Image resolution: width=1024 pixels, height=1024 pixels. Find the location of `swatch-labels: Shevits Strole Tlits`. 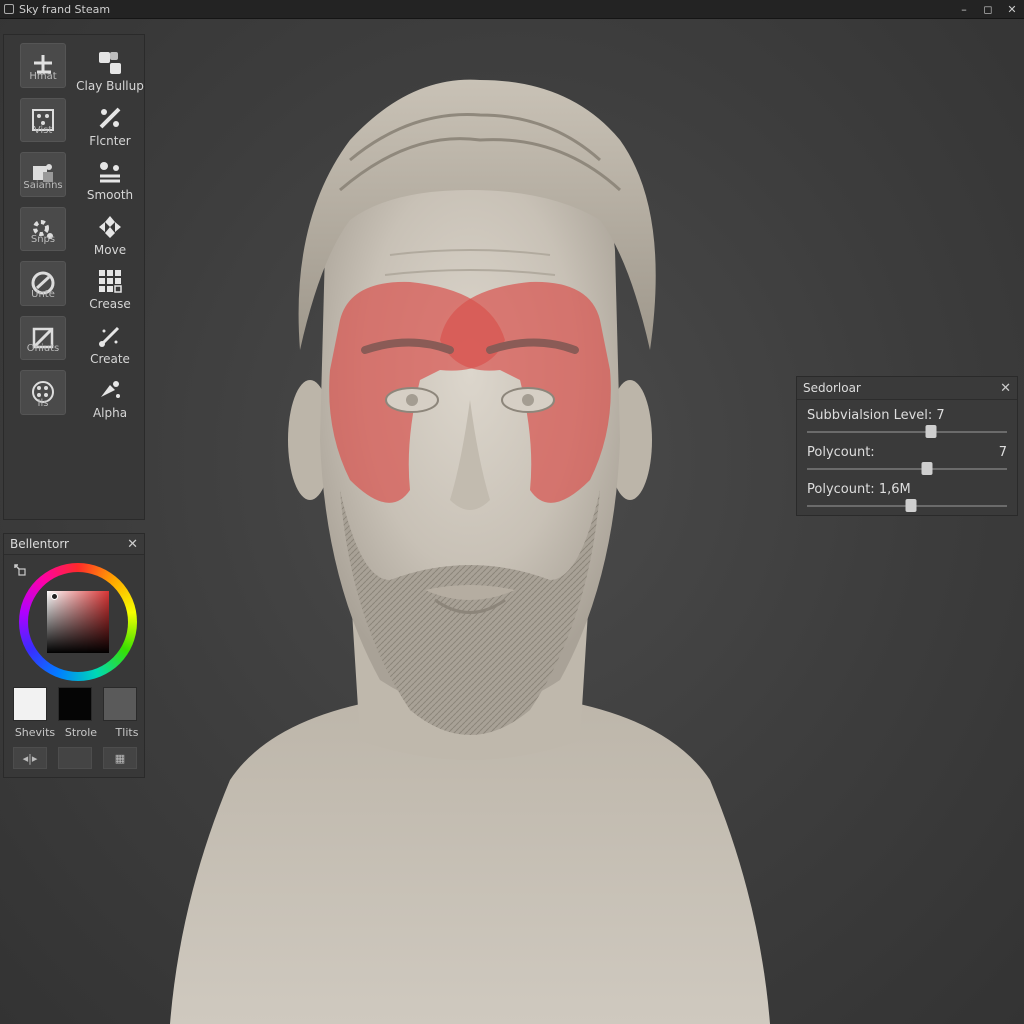

swatch-labels: Shevits Strole Tlits is located at coordinates (81, 732).